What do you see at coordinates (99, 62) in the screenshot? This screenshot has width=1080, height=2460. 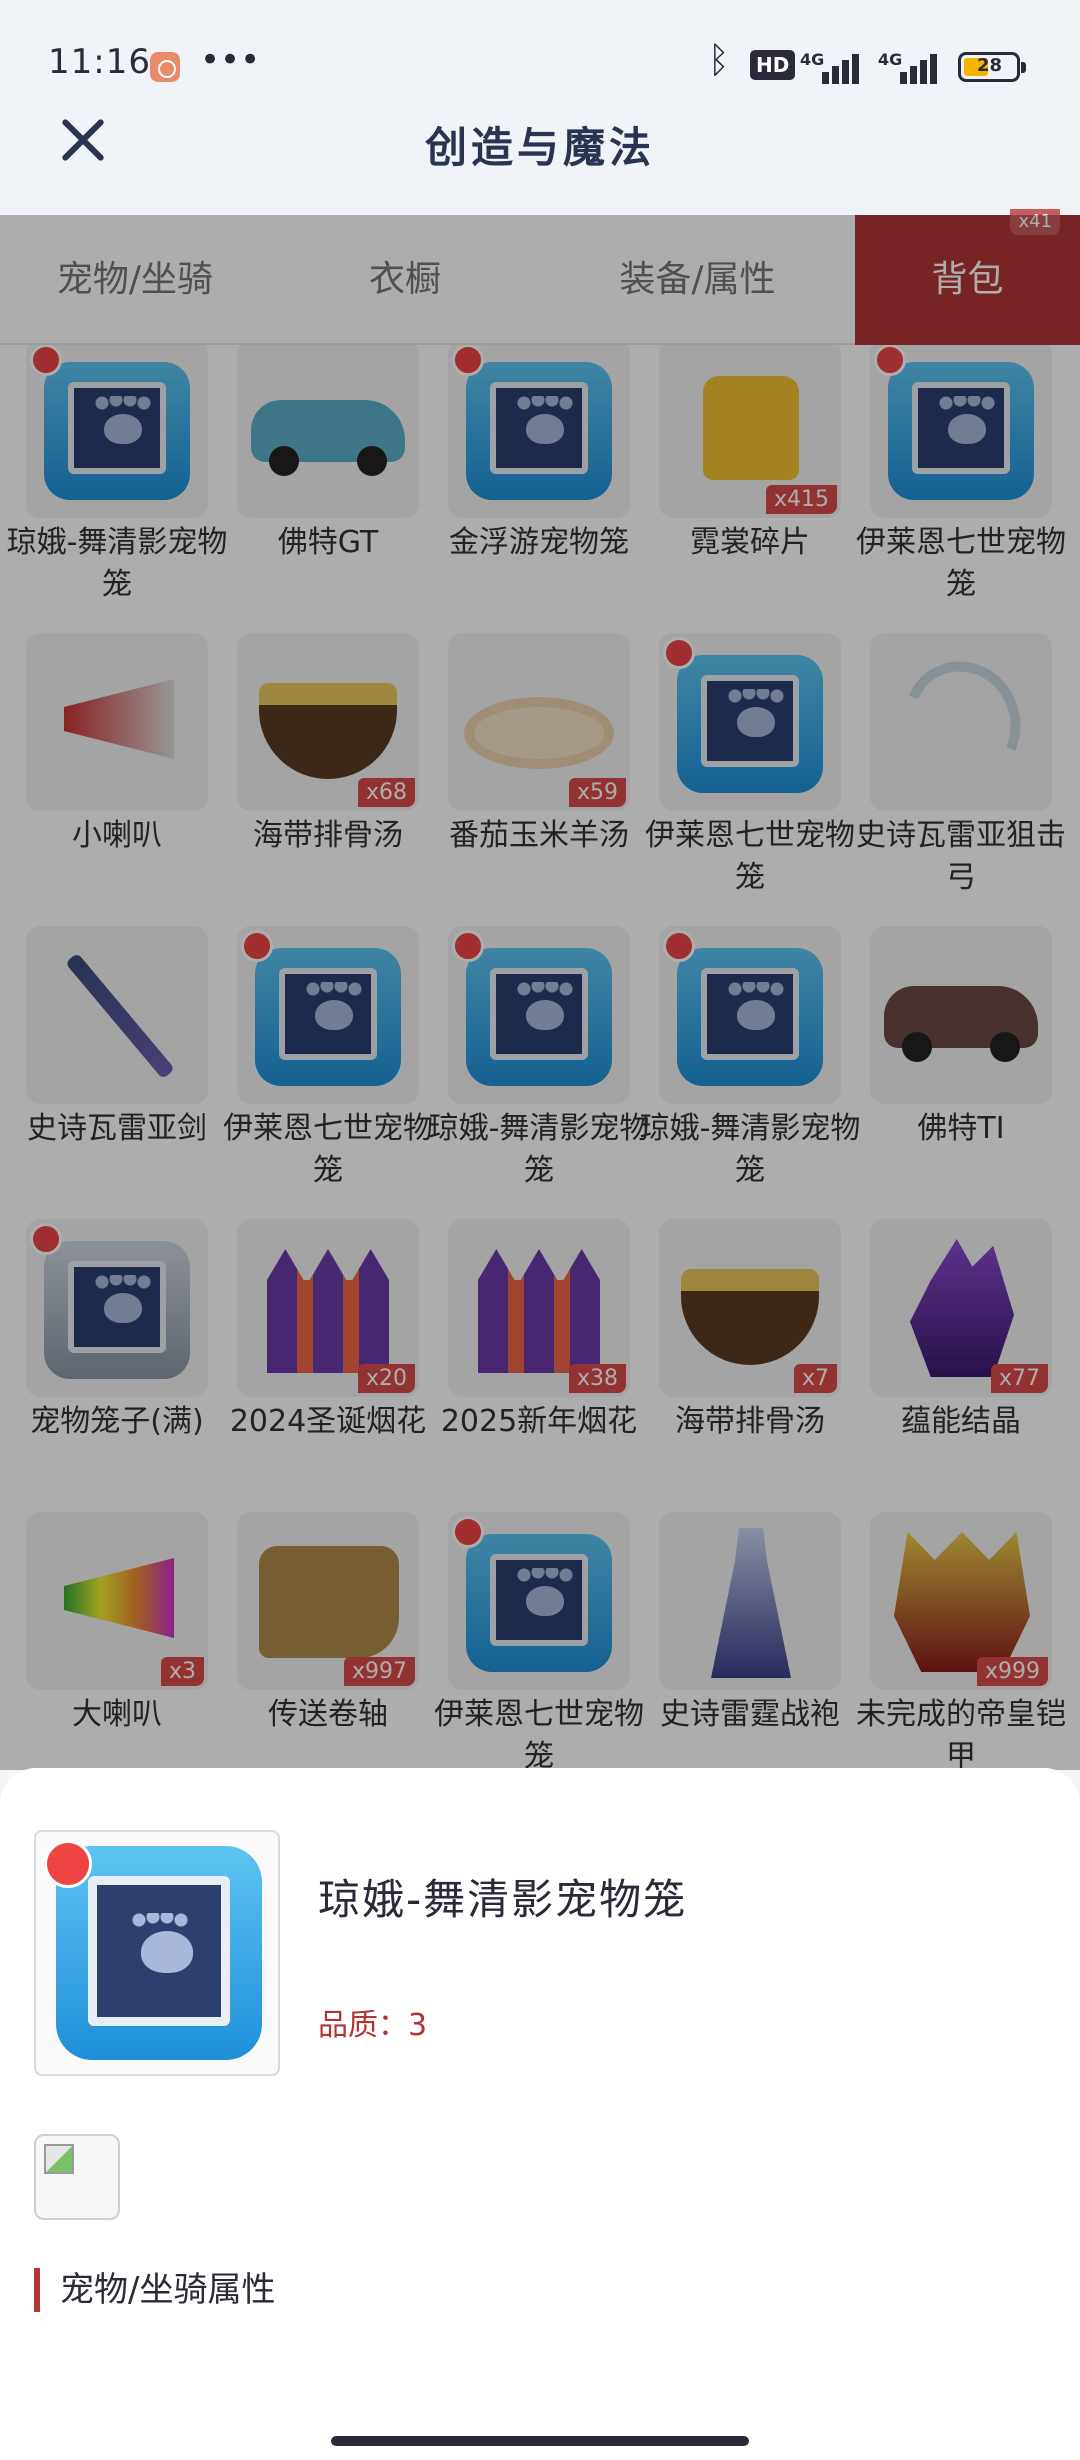 I see `status-time: 11:16` at bounding box center [99, 62].